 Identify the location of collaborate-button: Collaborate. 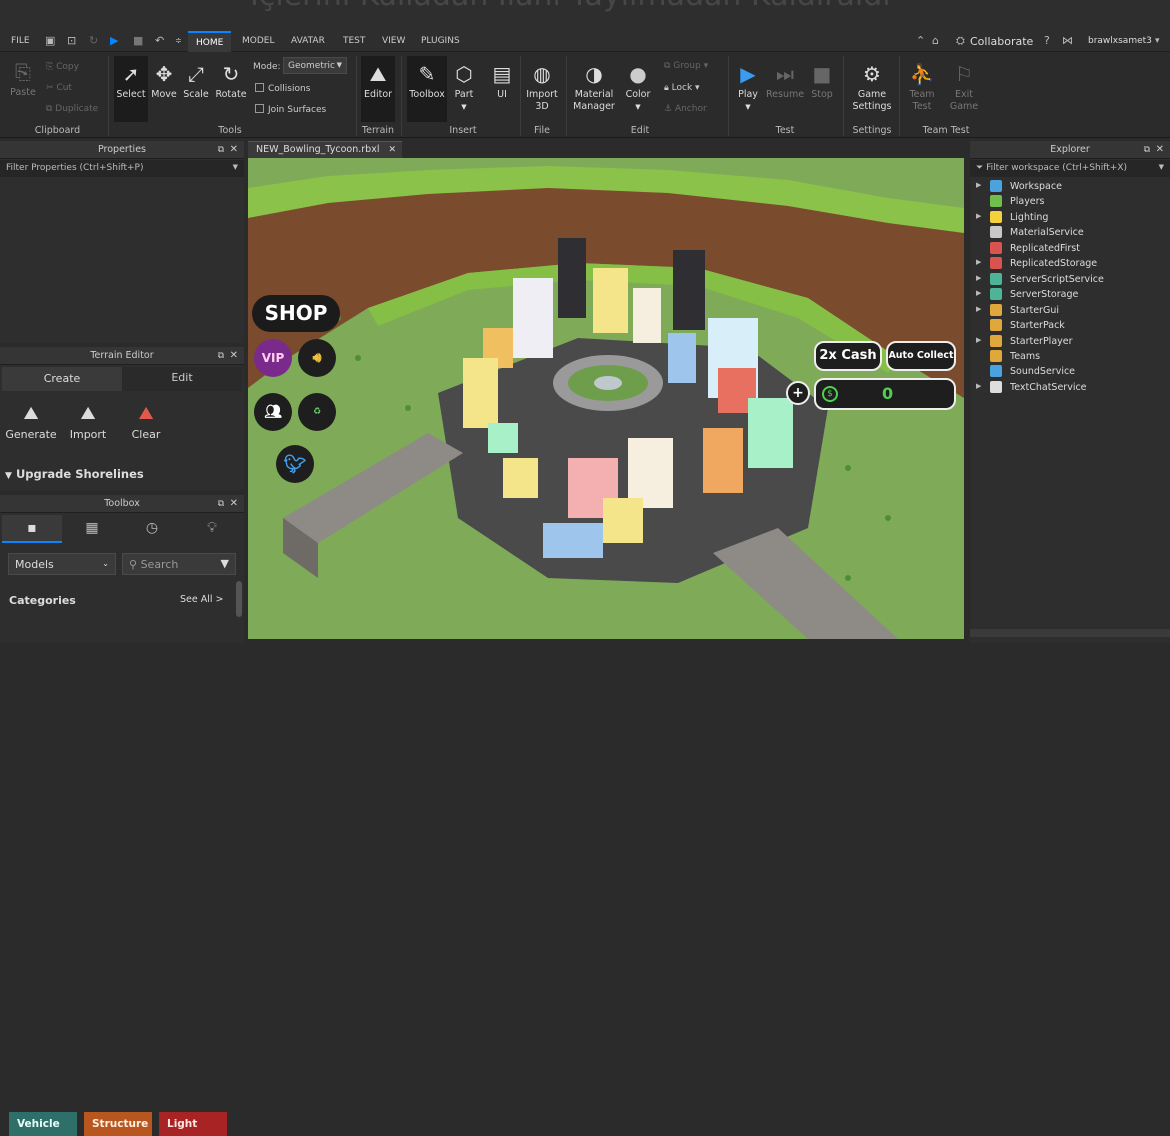
(1001, 41).